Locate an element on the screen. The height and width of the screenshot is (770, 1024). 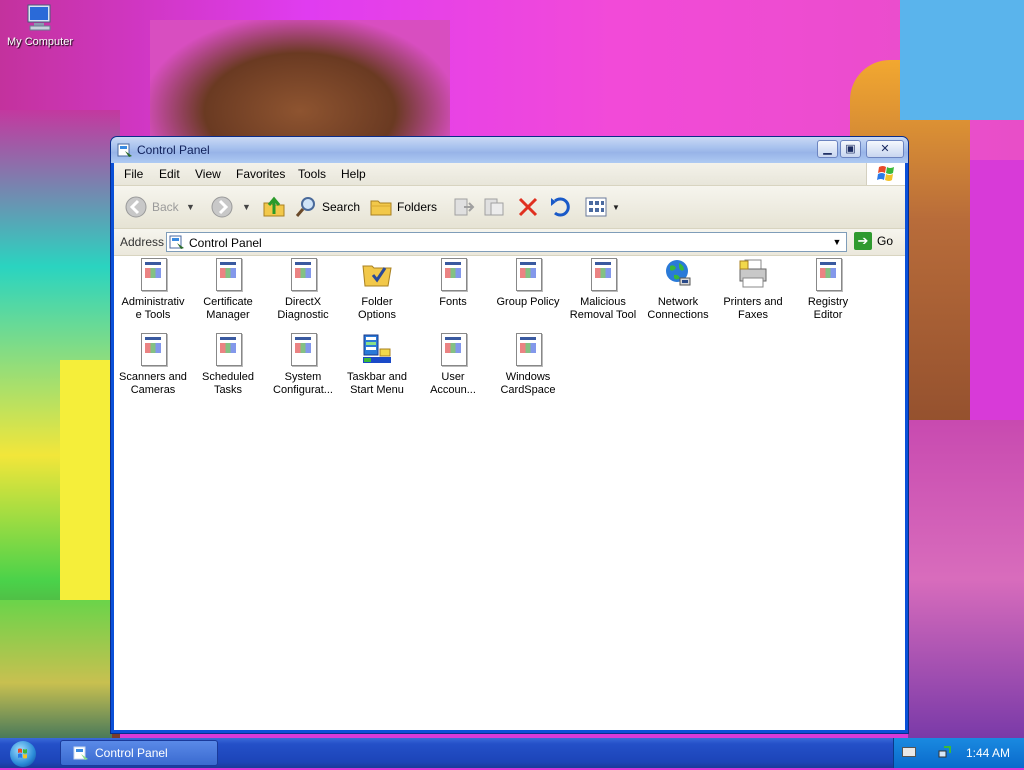
back-button: Back is located at coordinates (151, 207).